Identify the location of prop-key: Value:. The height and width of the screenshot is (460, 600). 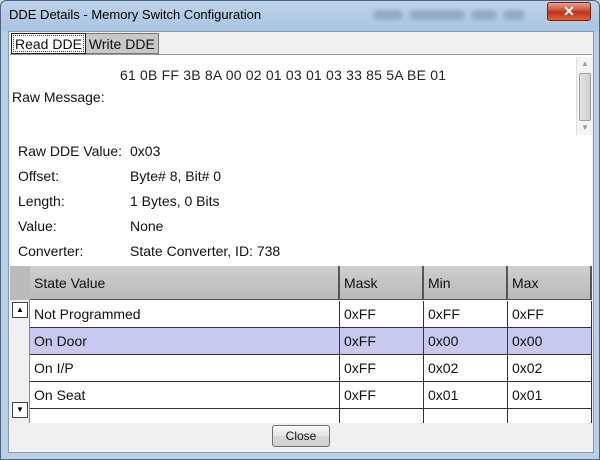
(37, 226).